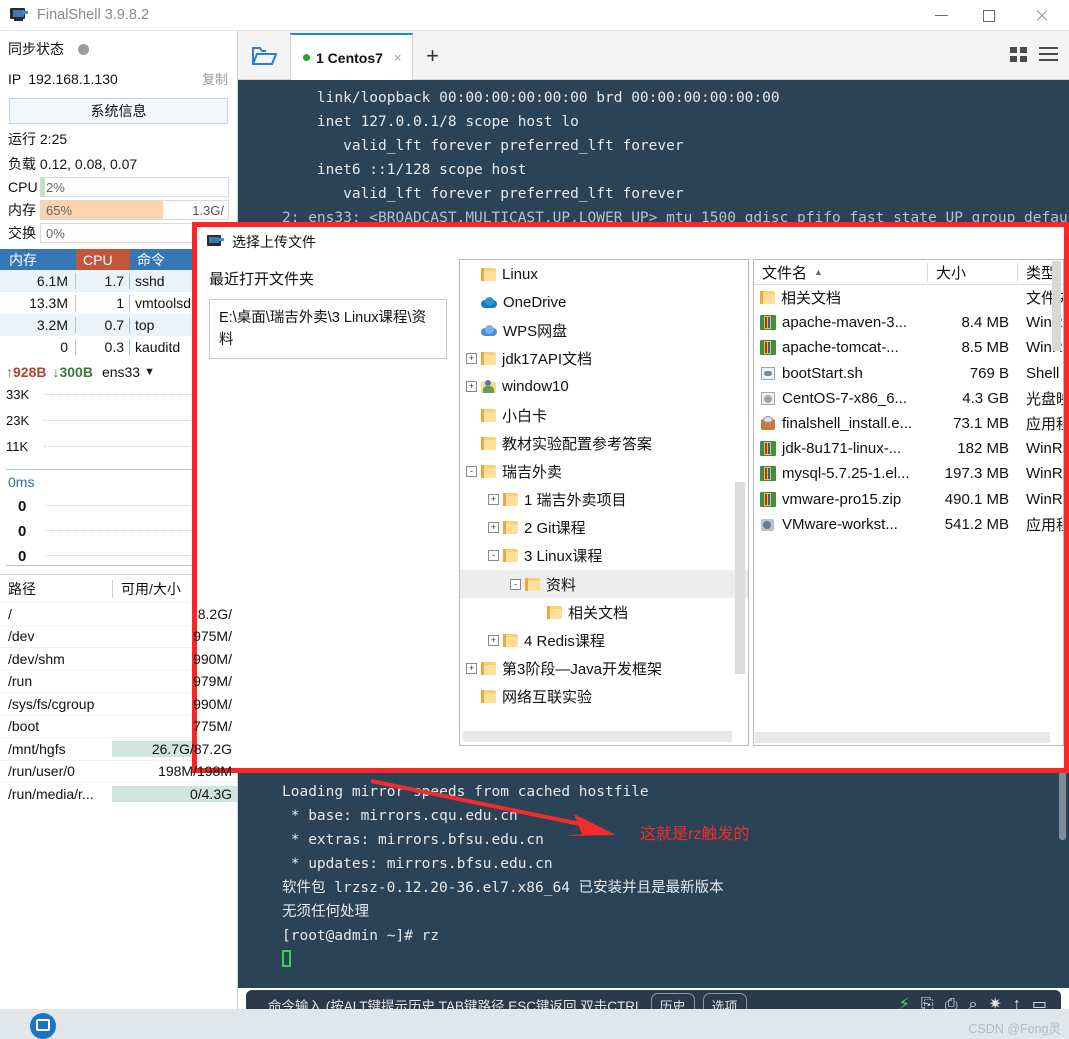 The image size is (1069, 1039). What do you see at coordinates (38, 259) in the screenshot?
I see `process-col-mem: 内存` at bounding box center [38, 259].